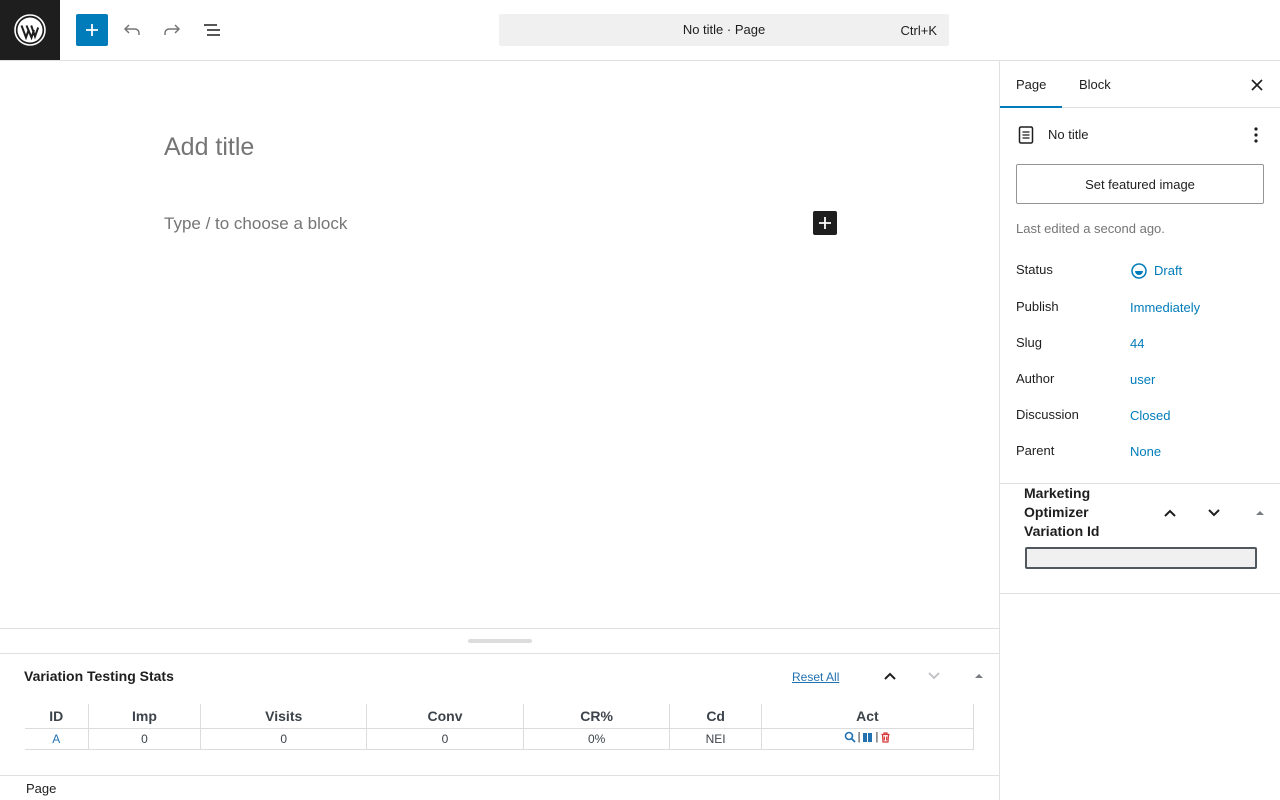 The width and height of the screenshot is (1280, 800). What do you see at coordinates (1150, 415) in the screenshot?
I see `discussion-value-button: Closed` at bounding box center [1150, 415].